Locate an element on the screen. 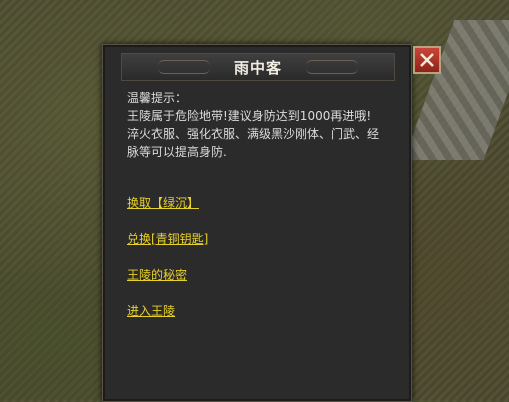 This screenshot has width=509, height=402. option-royal-tomb-secret: 王陵的秘密 is located at coordinates (167, 275).